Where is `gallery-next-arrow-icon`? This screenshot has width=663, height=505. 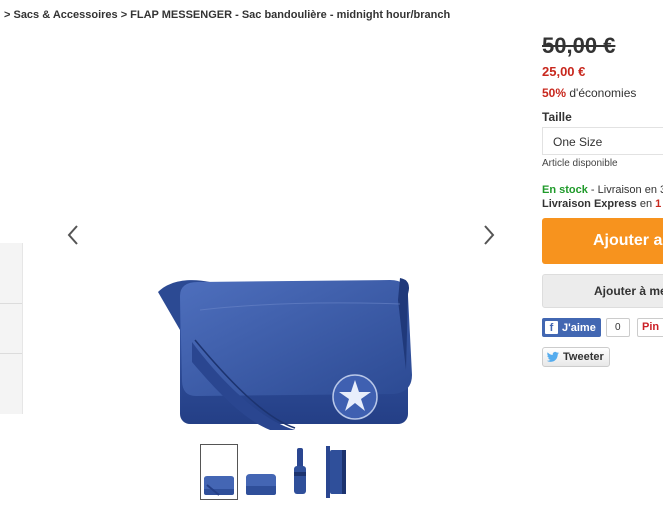 gallery-next-arrow-icon is located at coordinates (490, 235).